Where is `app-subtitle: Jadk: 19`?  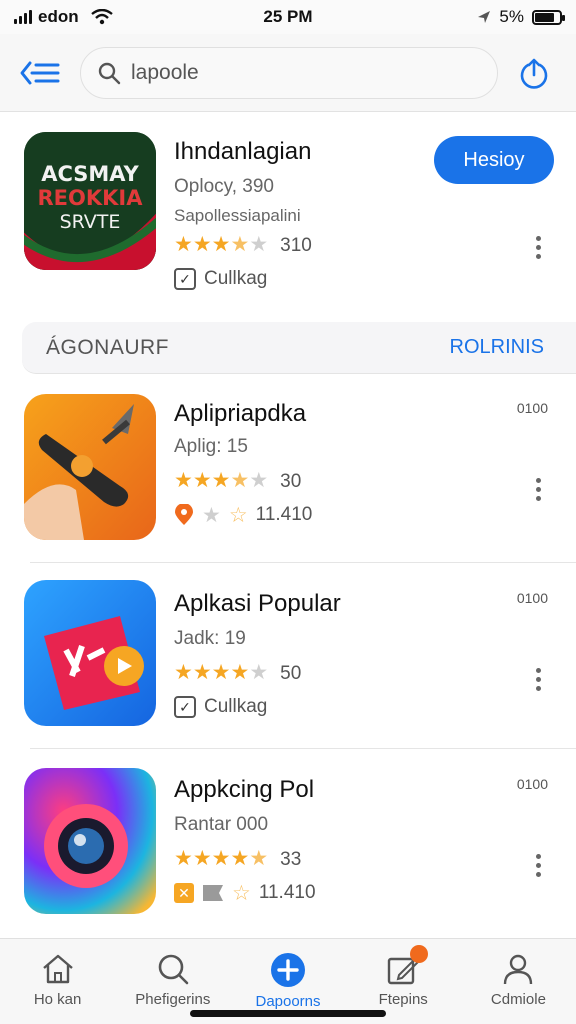
app-subtitle: Jadk: 19 is located at coordinates (210, 638).